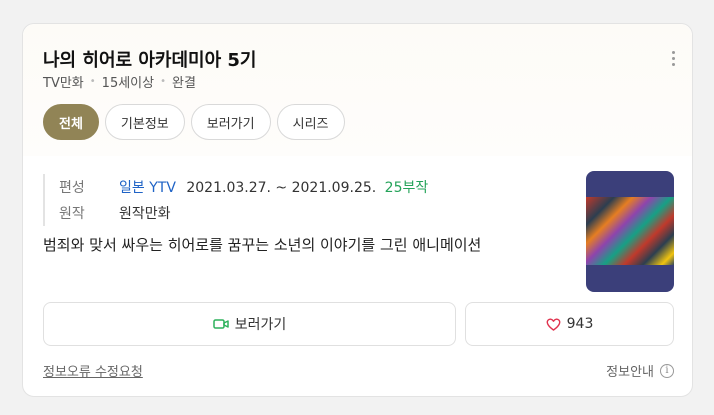 The width and height of the screenshot is (714, 415). What do you see at coordinates (673, 58) in the screenshot?
I see `more-vertical-icon` at bounding box center [673, 58].